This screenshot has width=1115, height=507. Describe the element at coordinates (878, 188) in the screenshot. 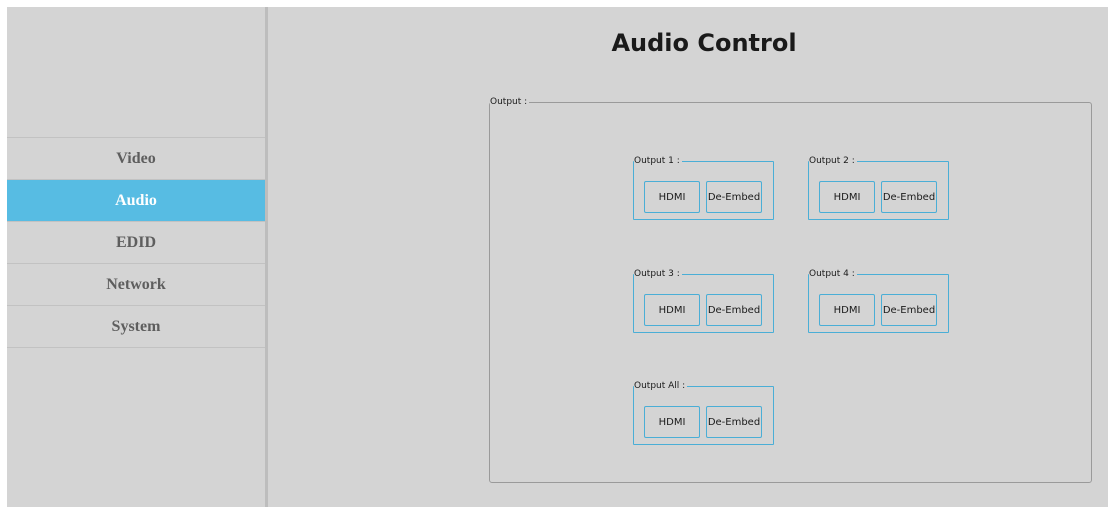

I see `output-2-group: Output 2 : HDMI De-Embed` at that location.